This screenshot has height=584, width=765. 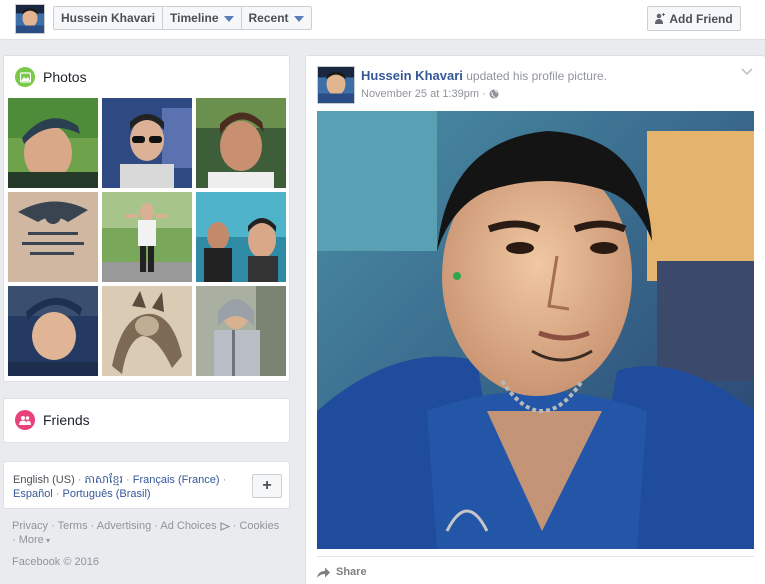 What do you see at coordinates (747, 72) in the screenshot?
I see `post-options-chevron-icon` at bounding box center [747, 72].